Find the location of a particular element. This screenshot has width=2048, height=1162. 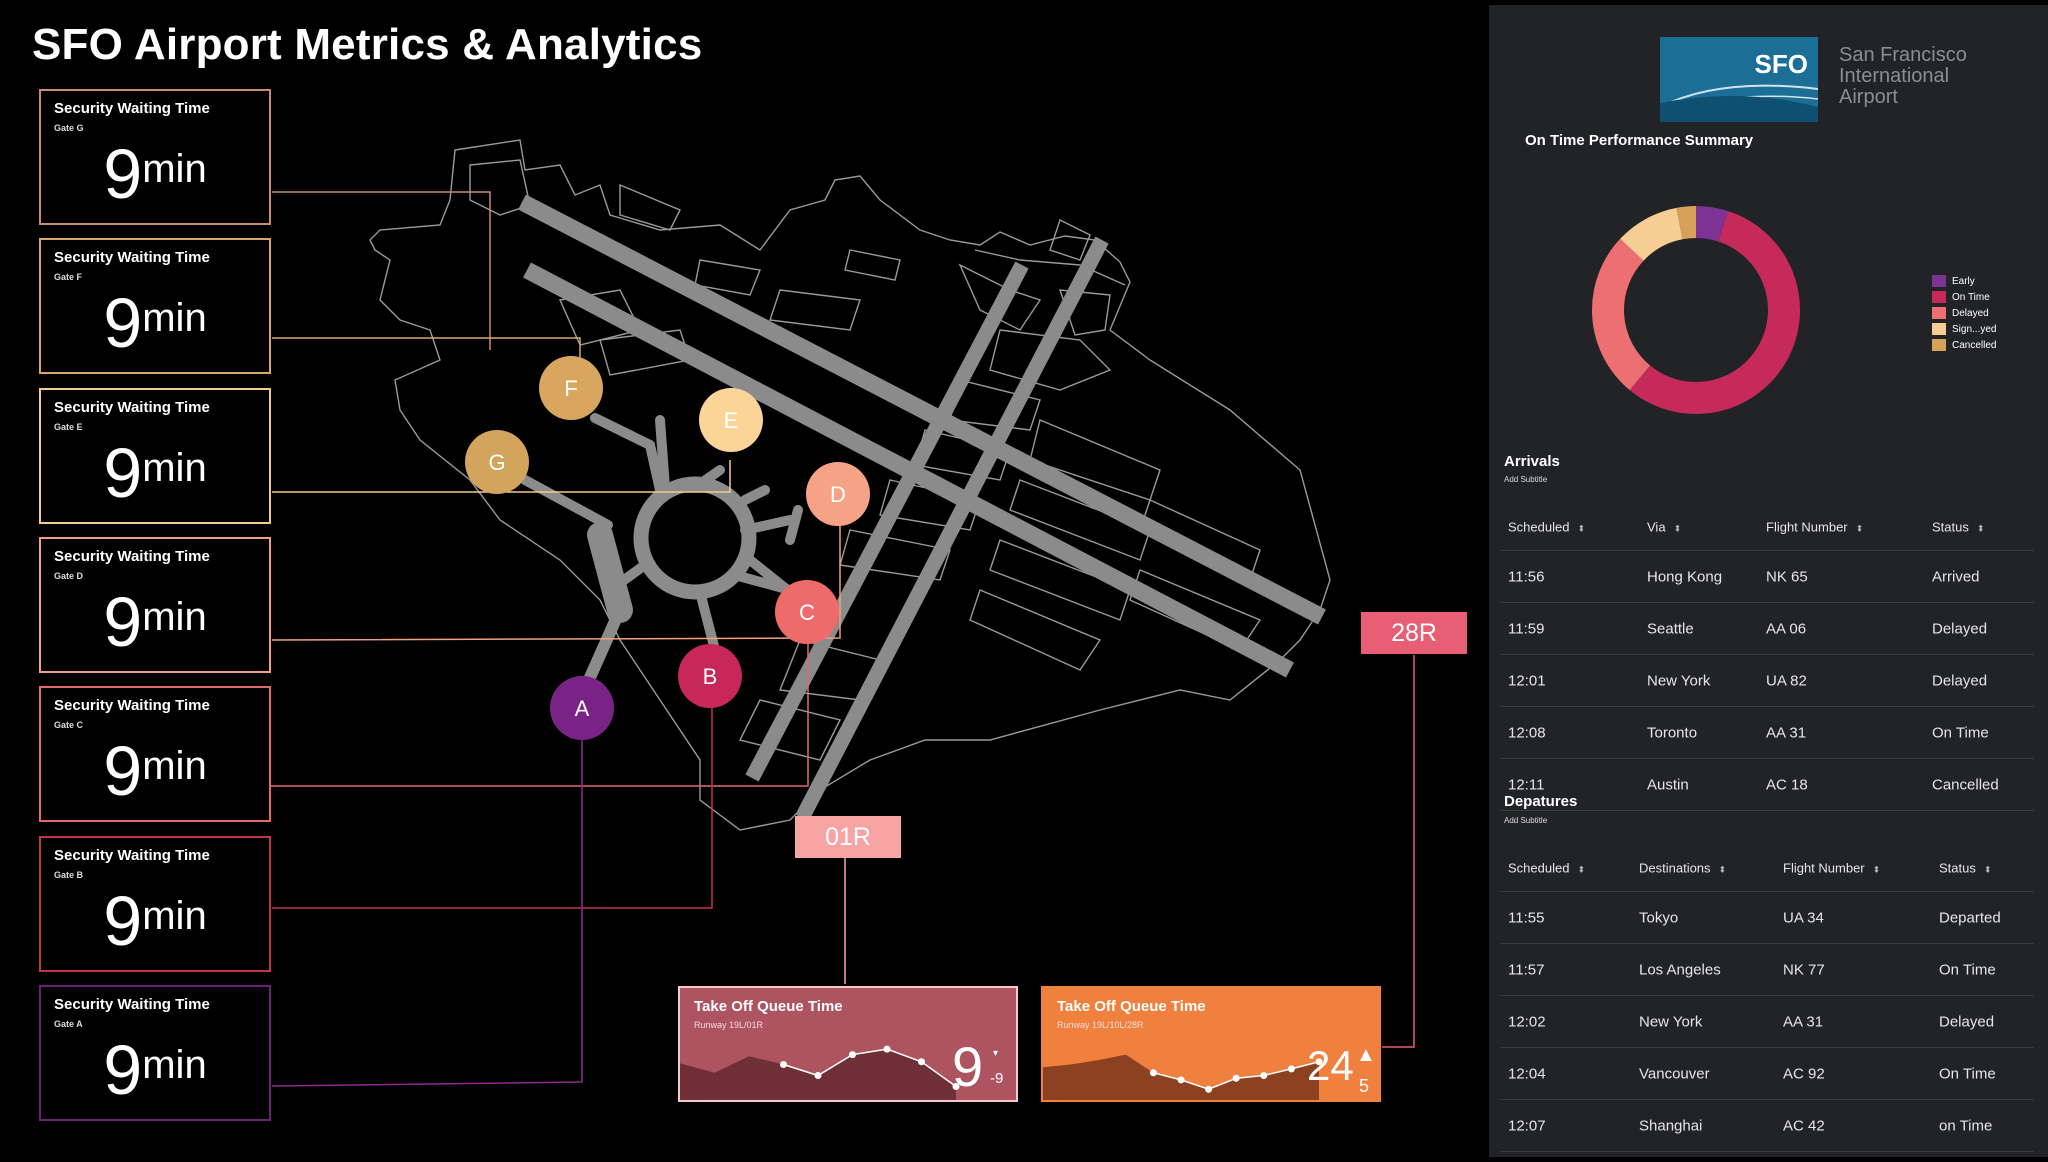

table-cell: New York is located at coordinates (1671, 1021).